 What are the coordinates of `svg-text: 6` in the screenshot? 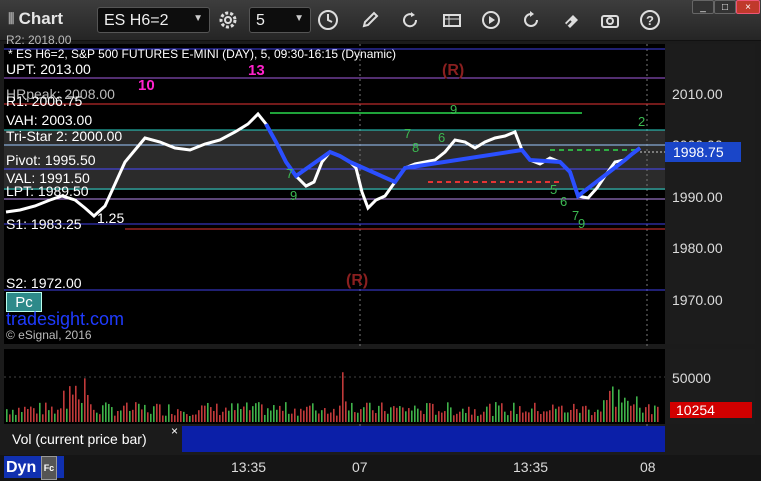 It's located at (563, 201).